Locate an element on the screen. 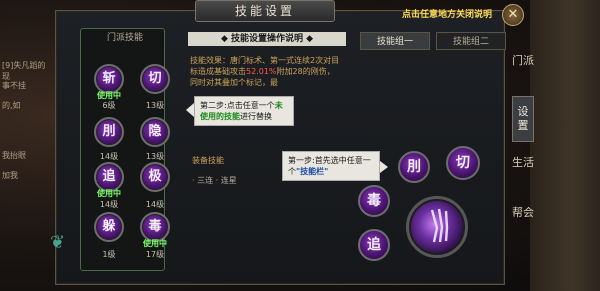 This screenshot has width=600, height=291. side-tab-label: 帮会 is located at coordinates (523, 212).